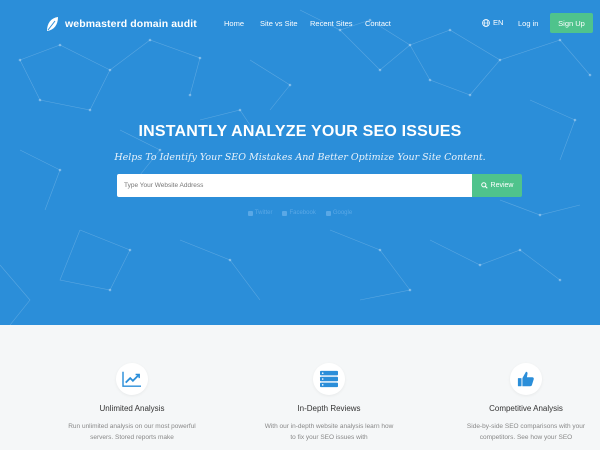 The width and height of the screenshot is (600, 450). I want to click on globe-icon, so click(486, 22).